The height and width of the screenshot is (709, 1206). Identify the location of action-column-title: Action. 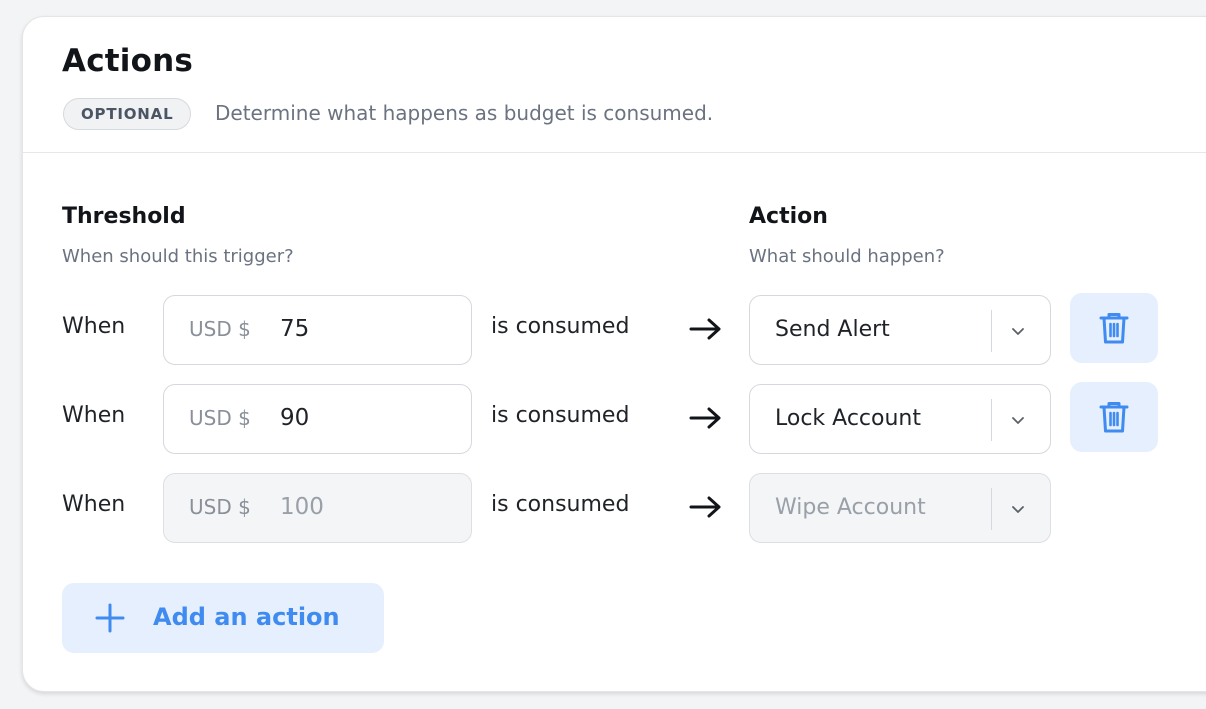
(788, 216).